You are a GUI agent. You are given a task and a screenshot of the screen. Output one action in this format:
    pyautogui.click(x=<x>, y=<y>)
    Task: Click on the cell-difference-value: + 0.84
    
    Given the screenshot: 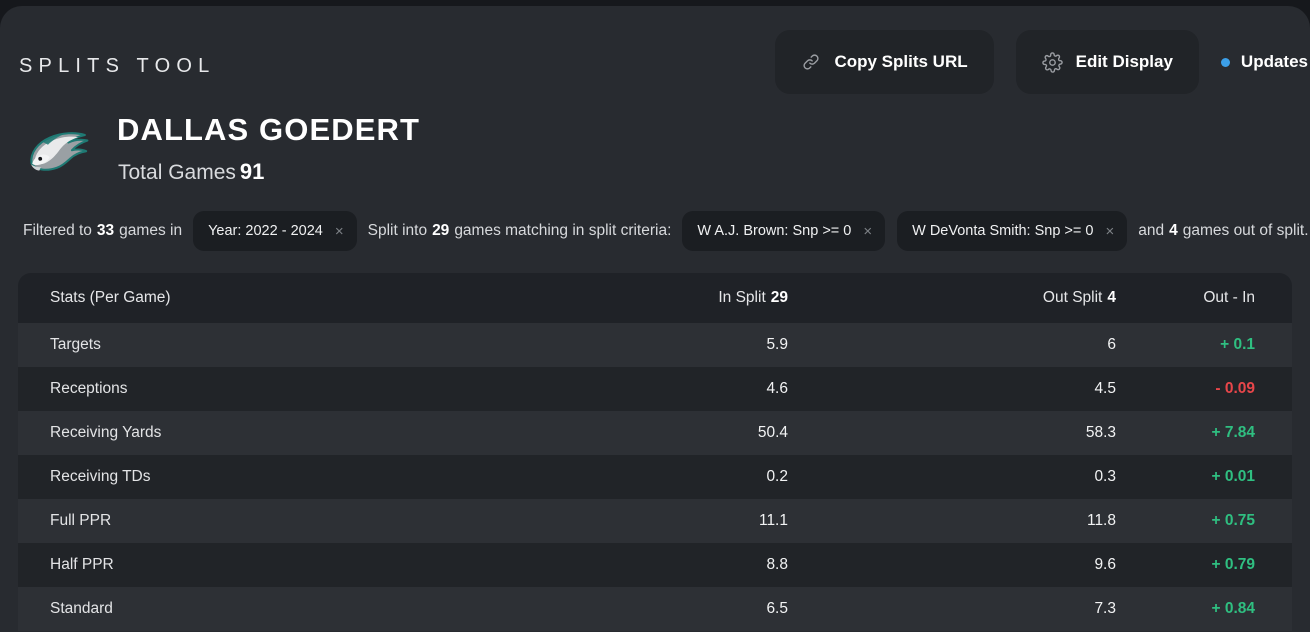 What is the action you would take?
    pyautogui.click(x=1233, y=608)
    